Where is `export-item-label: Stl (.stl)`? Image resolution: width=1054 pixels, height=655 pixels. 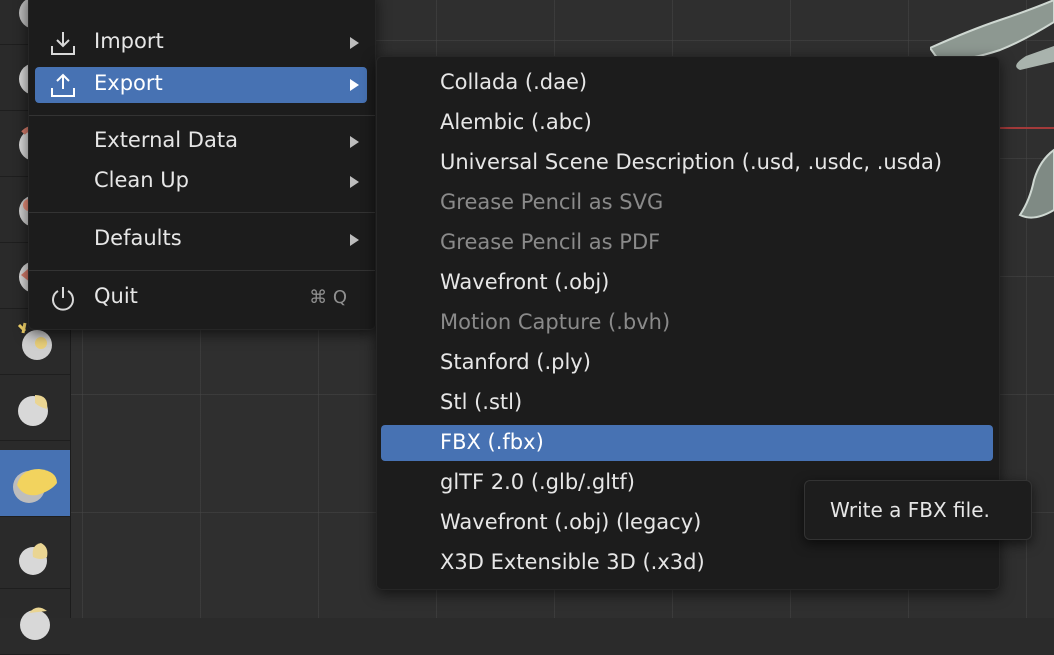
export-item-label: Stl (.stl) is located at coordinates (481, 402).